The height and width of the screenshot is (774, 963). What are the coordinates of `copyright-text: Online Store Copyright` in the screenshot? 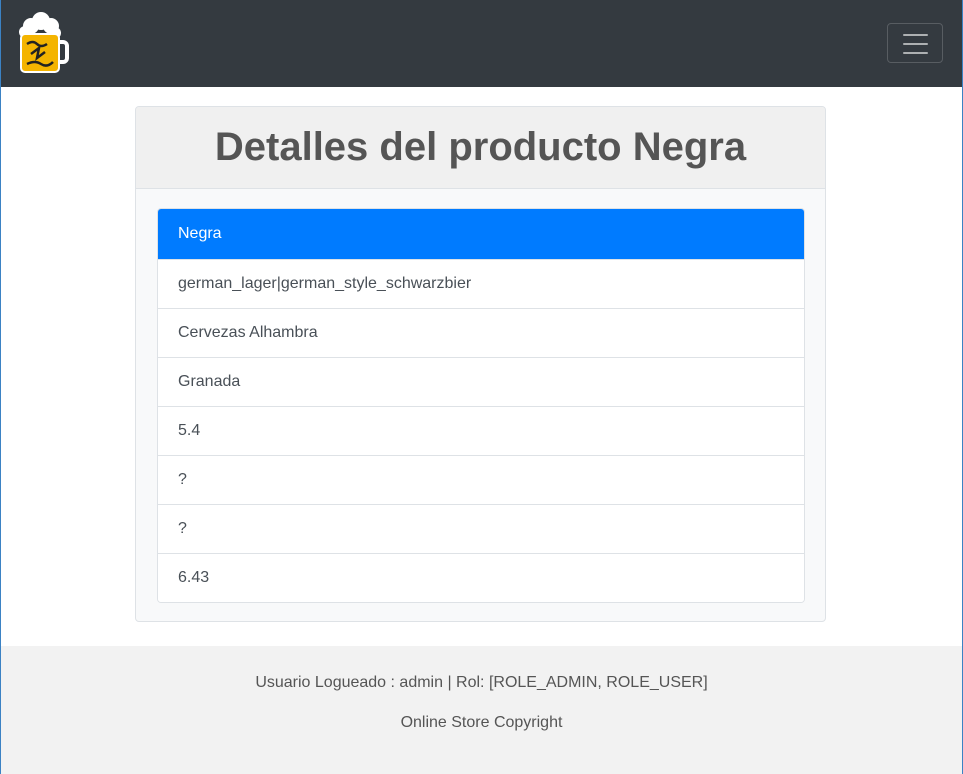 It's located at (481, 722).